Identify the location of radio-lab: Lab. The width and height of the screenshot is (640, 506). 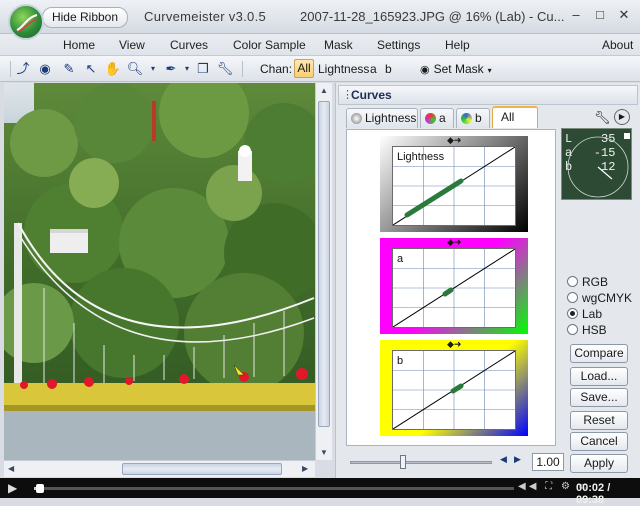
(584, 314).